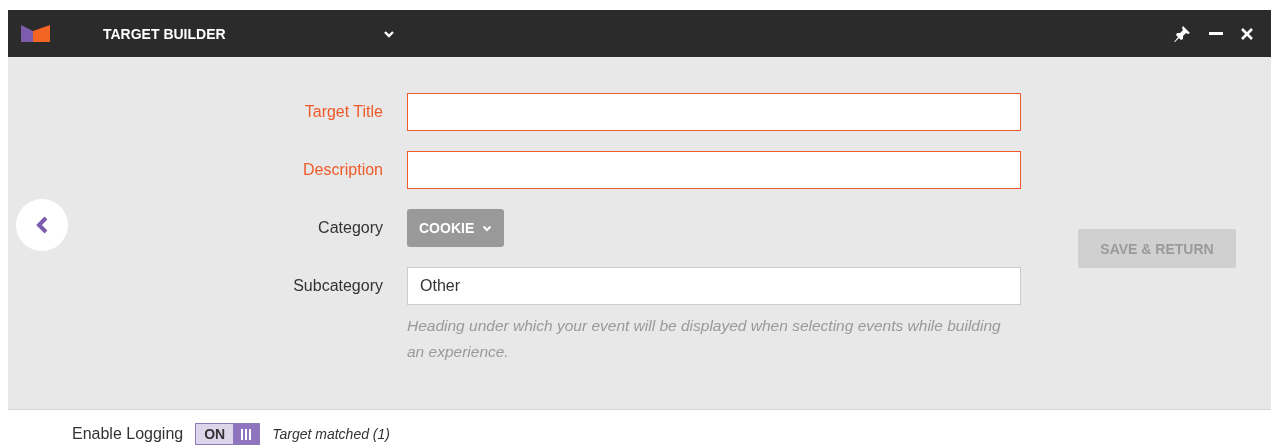 The height and width of the screenshot is (448, 1279). Describe the element at coordinates (35, 33) in the screenshot. I see `logo-icon` at that location.